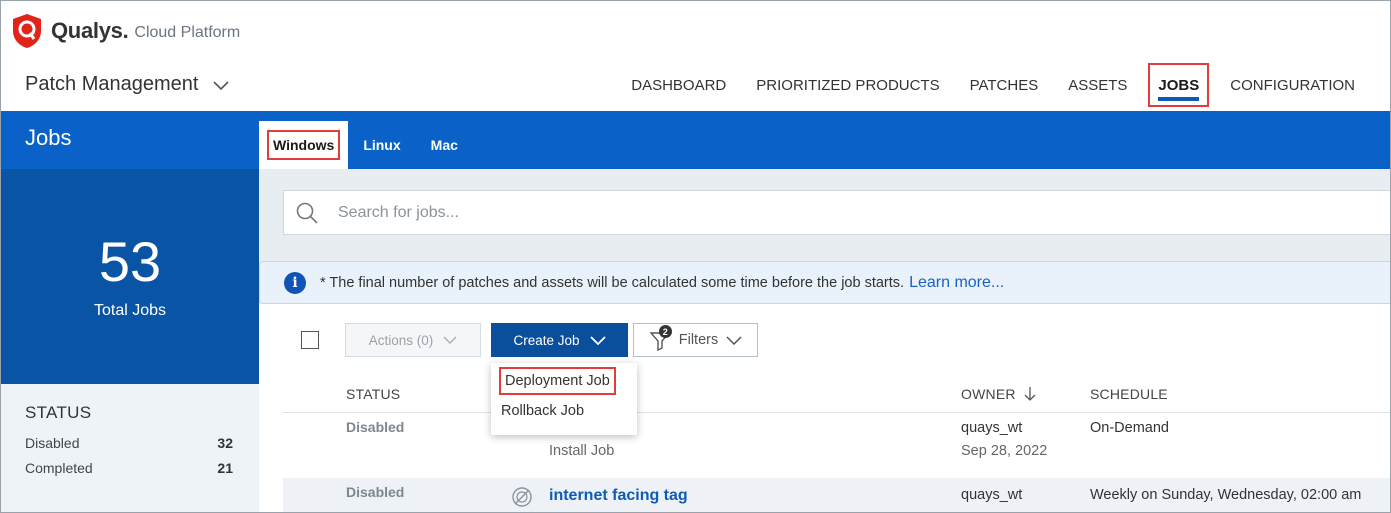 The image size is (1391, 513). I want to click on nav-jobs: JOBS, so click(1179, 85).